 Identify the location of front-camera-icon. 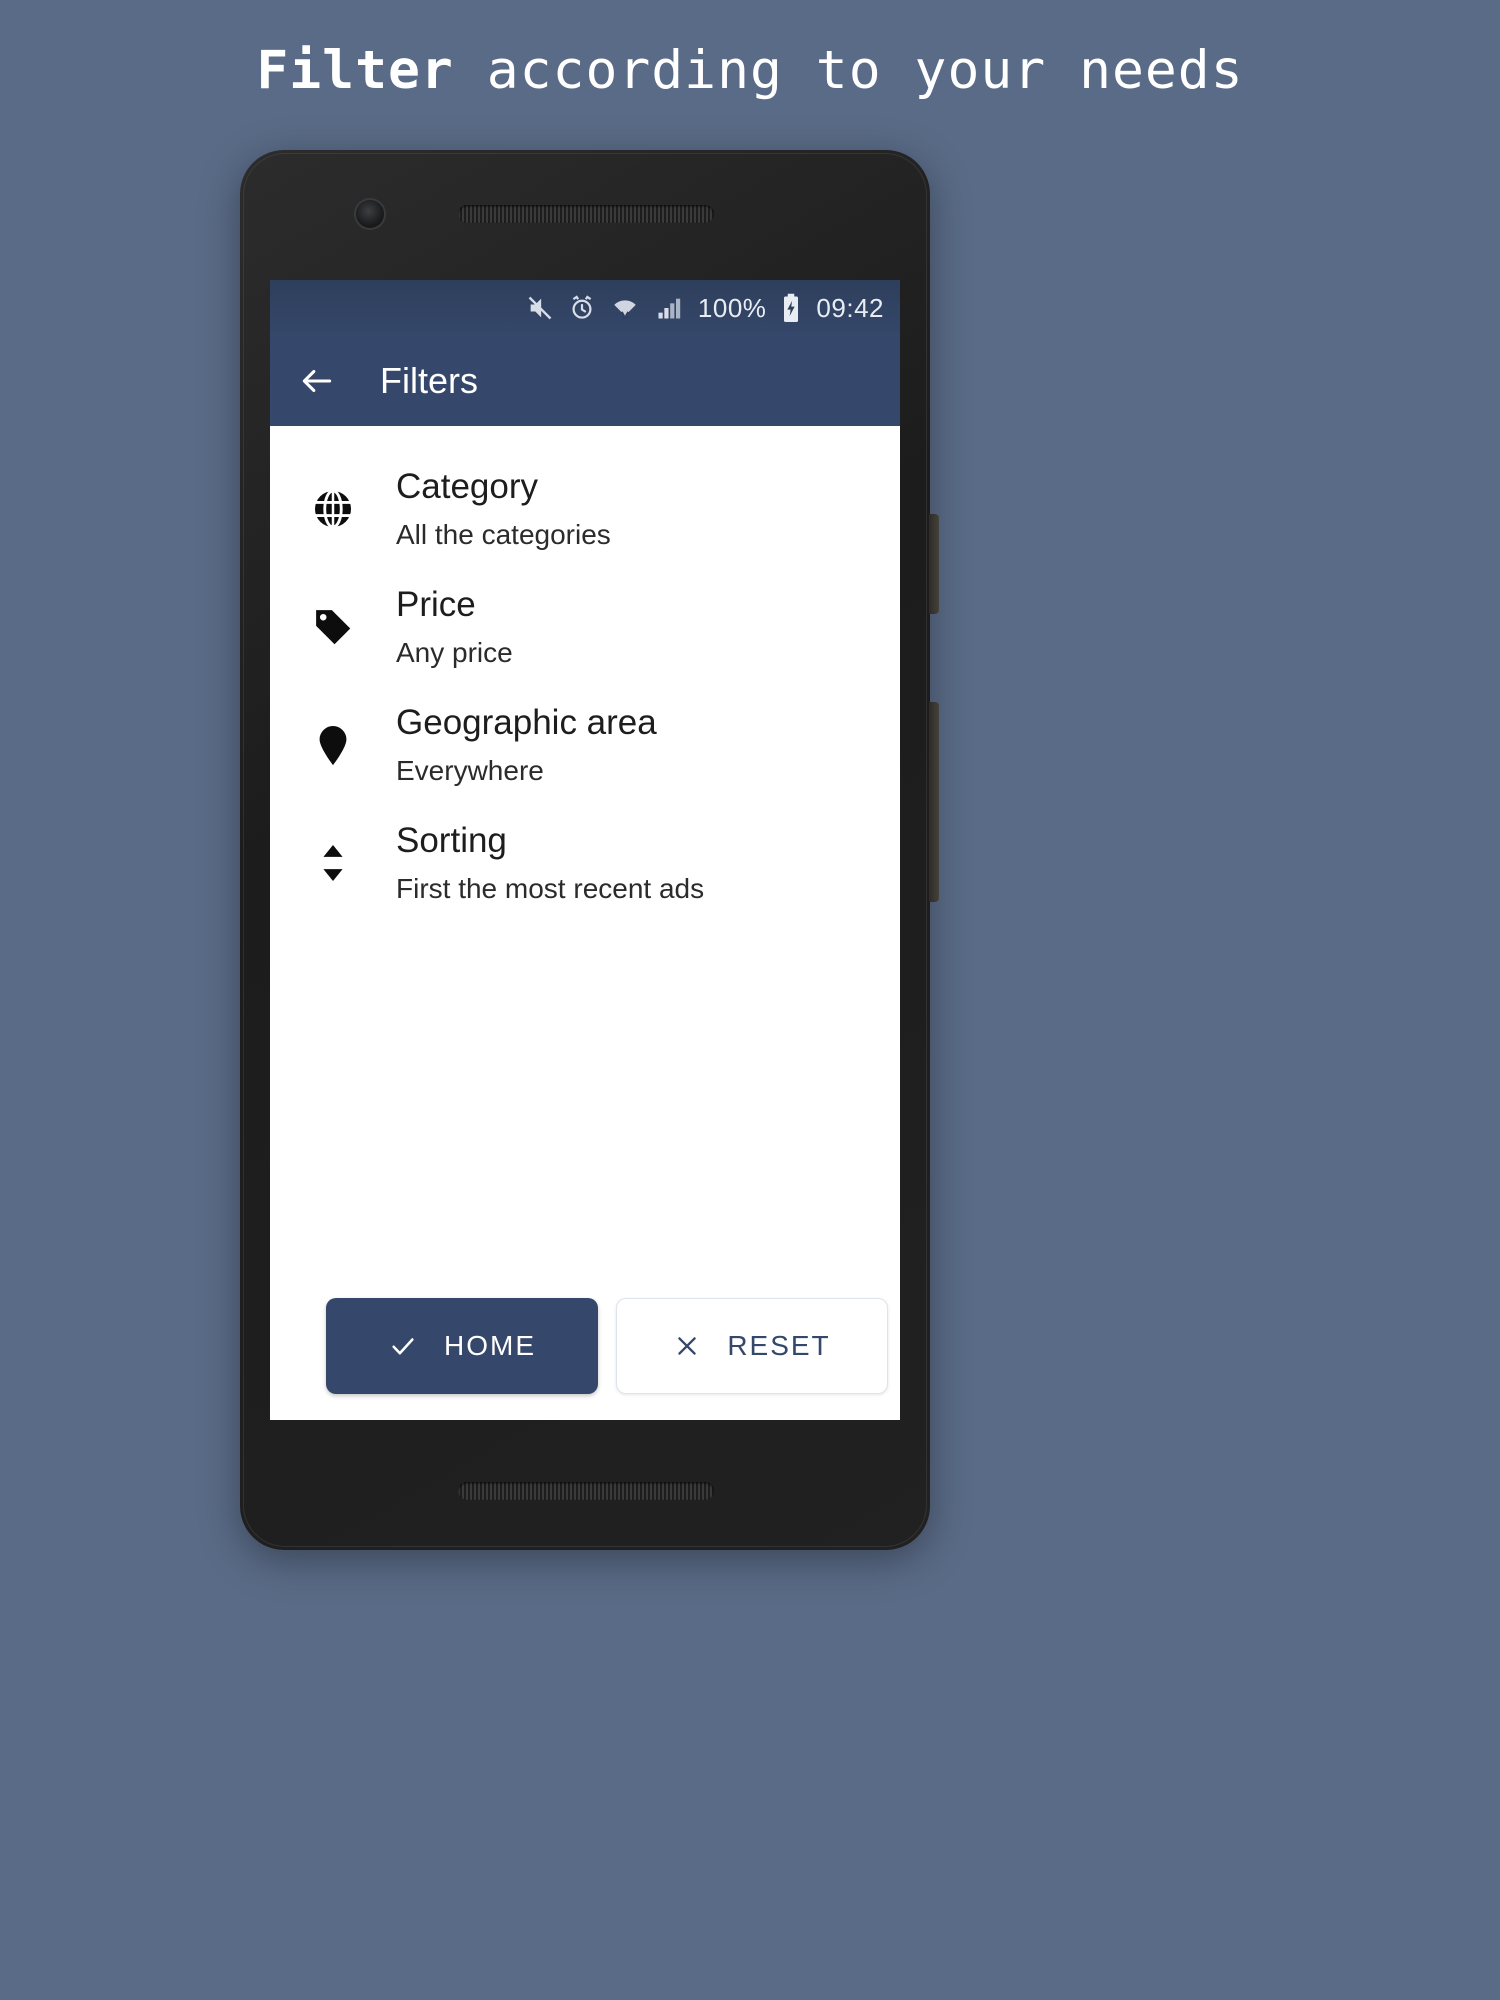
(370, 214).